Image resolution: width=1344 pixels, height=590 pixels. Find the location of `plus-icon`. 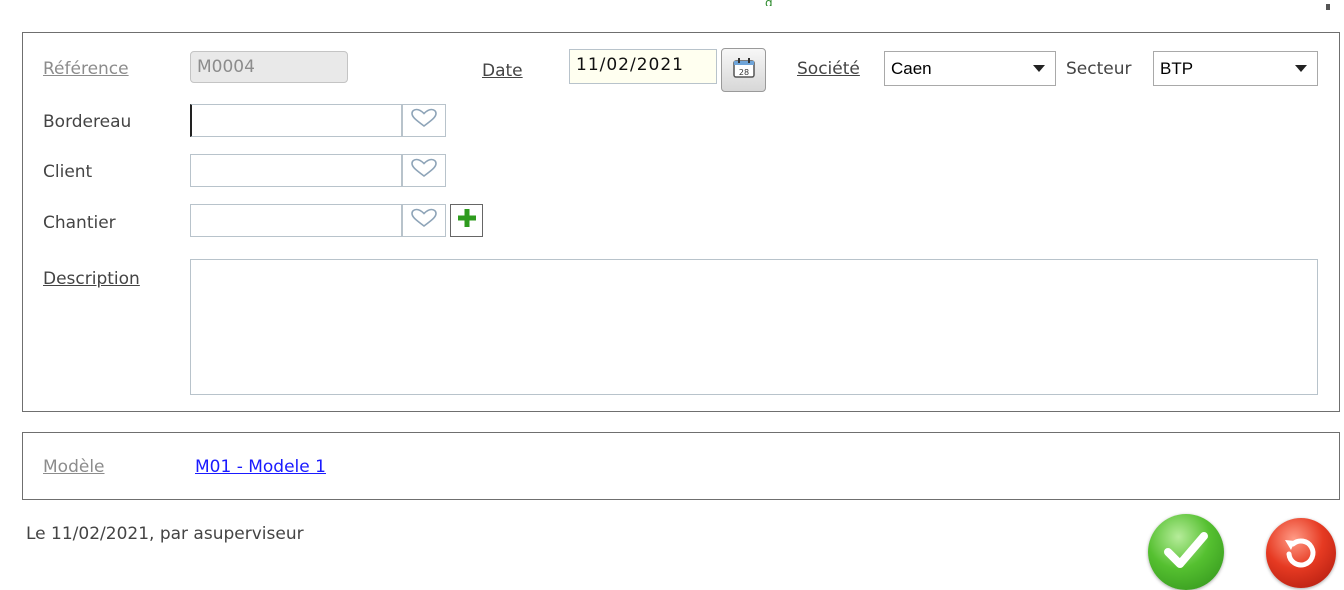

plus-icon is located at coordinates (467, 220).